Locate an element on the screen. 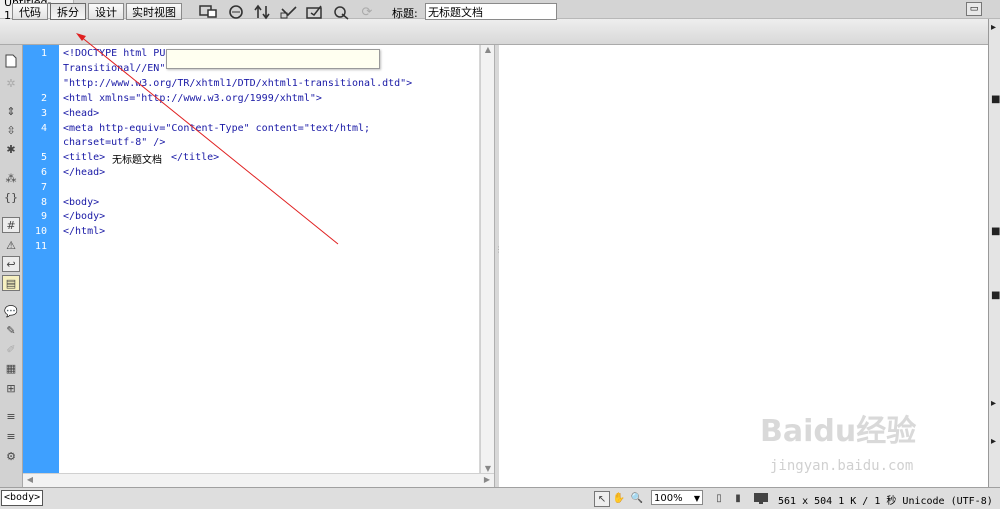  format-source-icon: ⚙ is located at coordinates (11, 456).